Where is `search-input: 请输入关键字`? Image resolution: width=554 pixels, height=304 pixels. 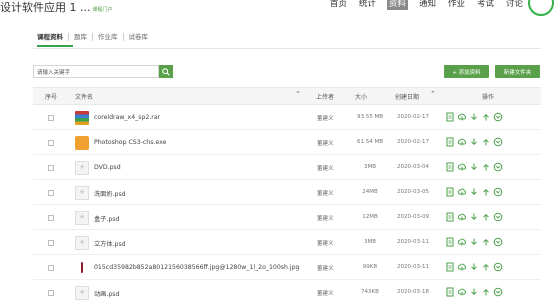
search-input: 请输入关键字 is located at coordinates (96, 71).